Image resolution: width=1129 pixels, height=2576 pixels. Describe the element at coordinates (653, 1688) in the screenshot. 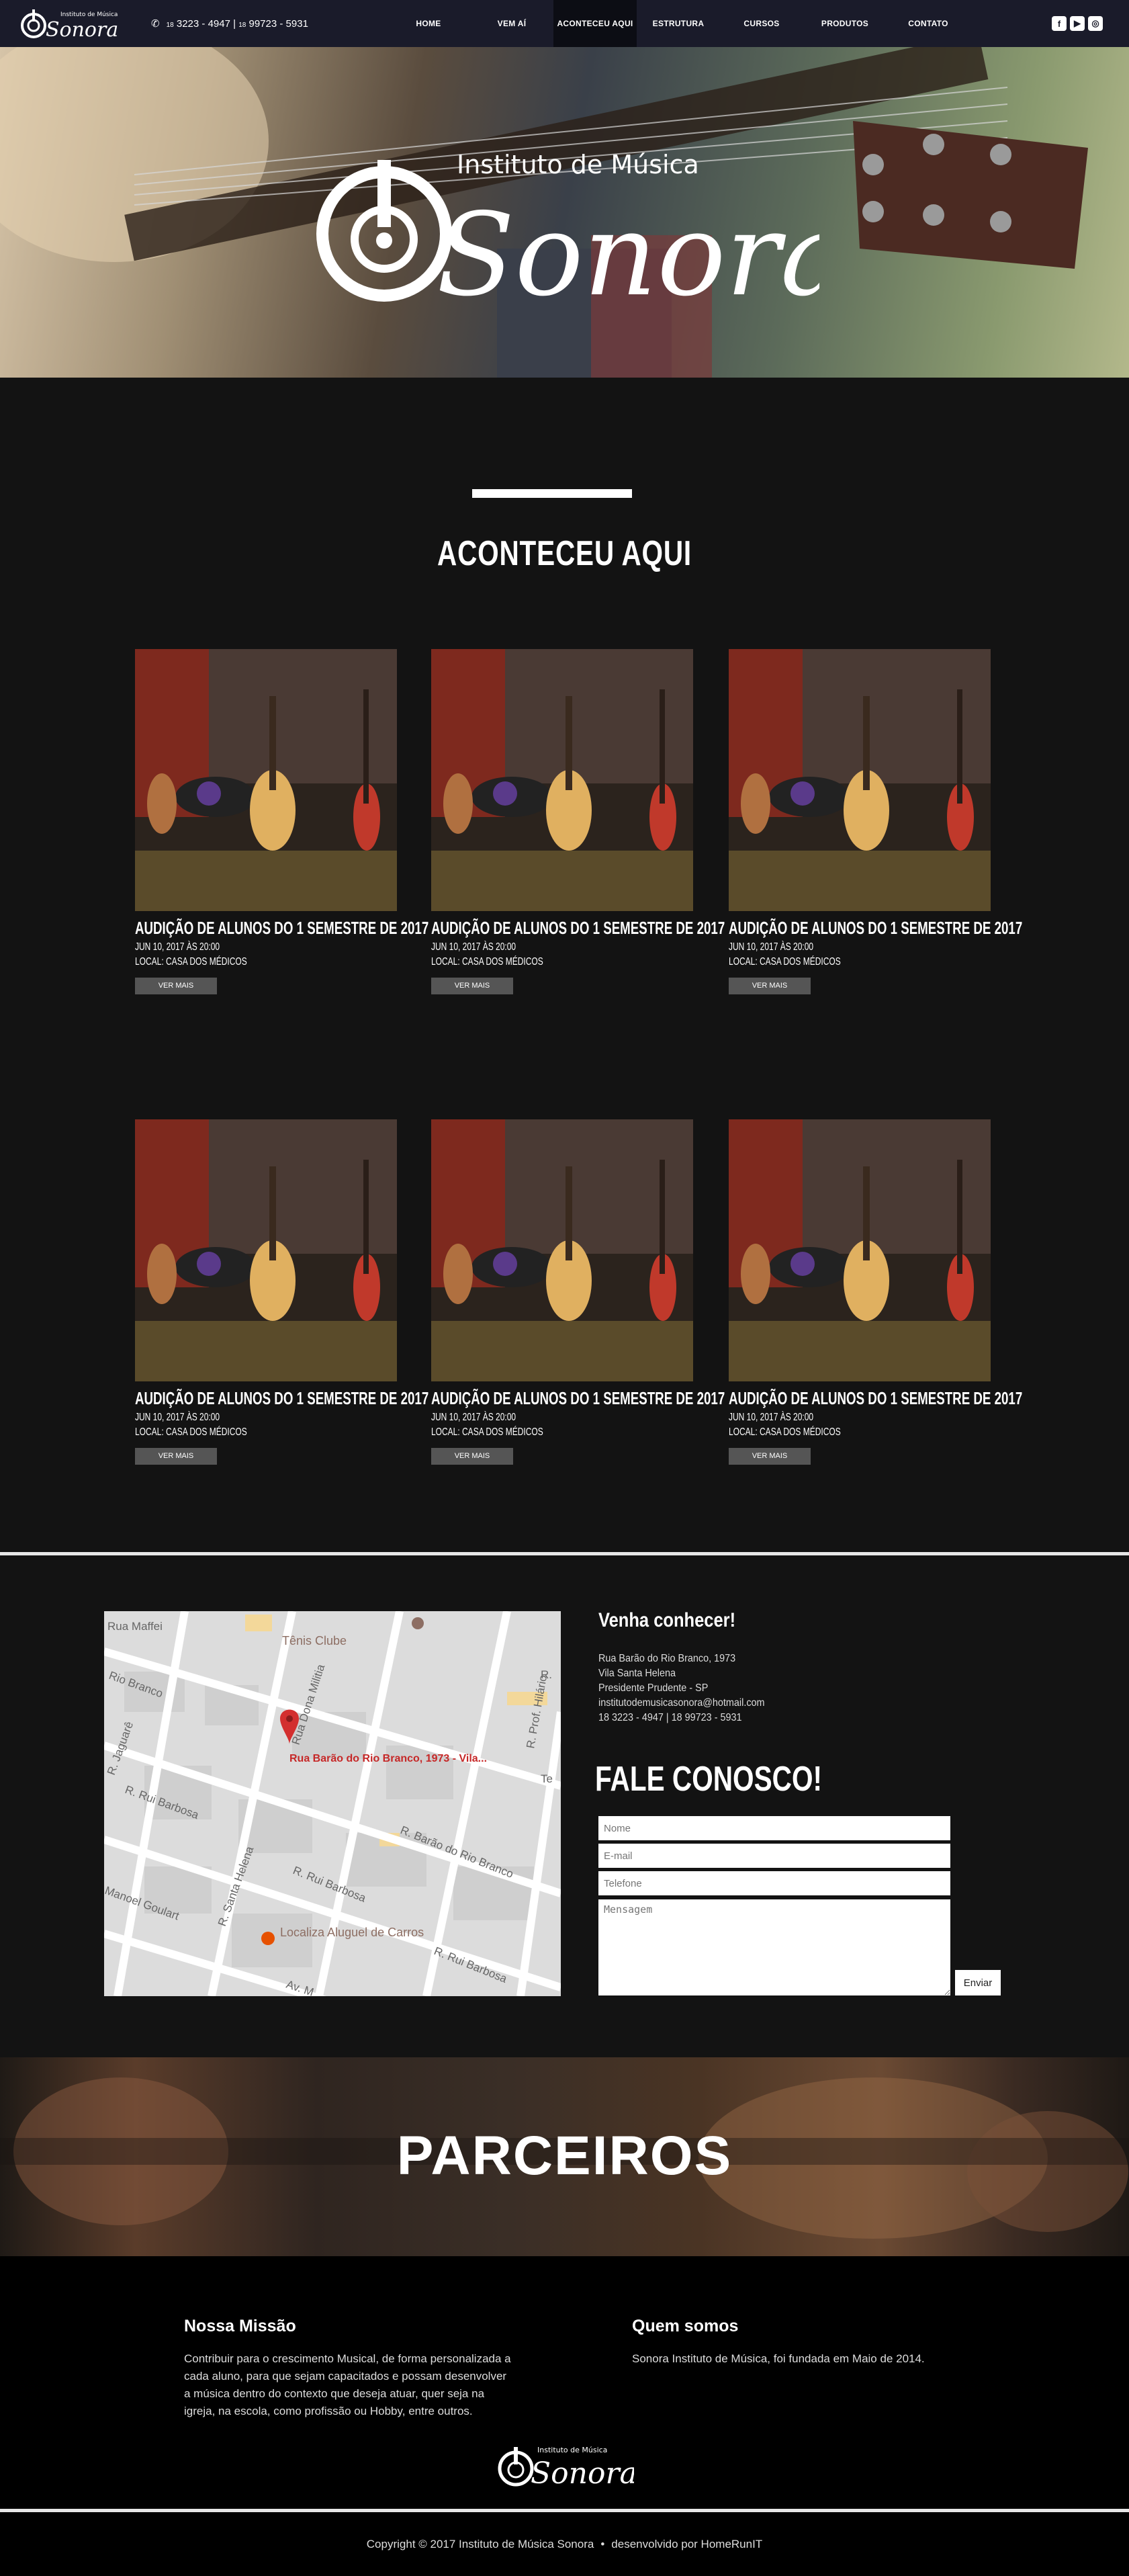

I see `address-city: Presidente Prudente - SP` at that location.